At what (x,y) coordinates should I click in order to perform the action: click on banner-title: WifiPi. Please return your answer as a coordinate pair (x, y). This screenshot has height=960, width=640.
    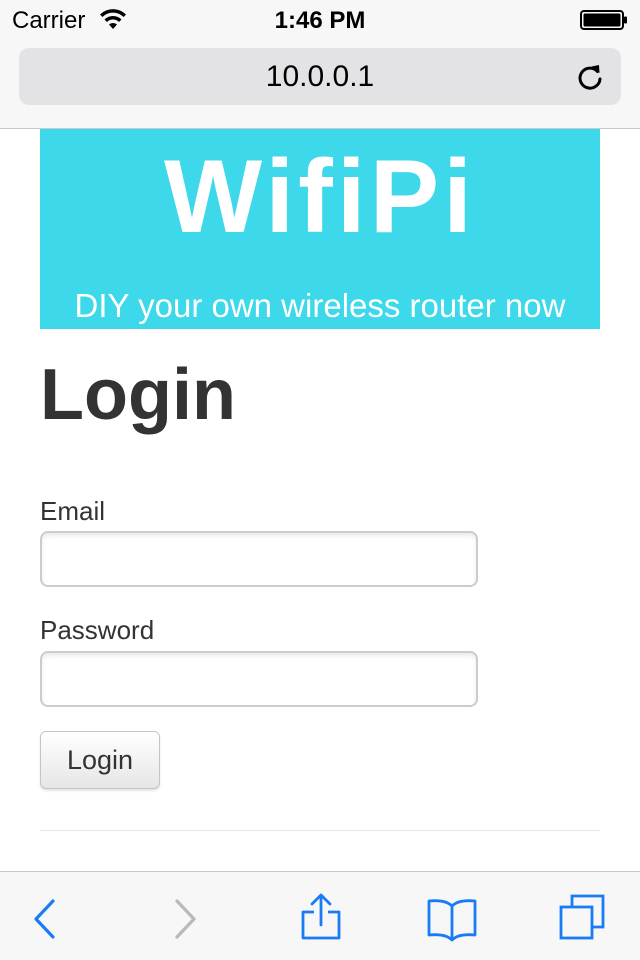
    Looking at the image, I should click on (320, 197).